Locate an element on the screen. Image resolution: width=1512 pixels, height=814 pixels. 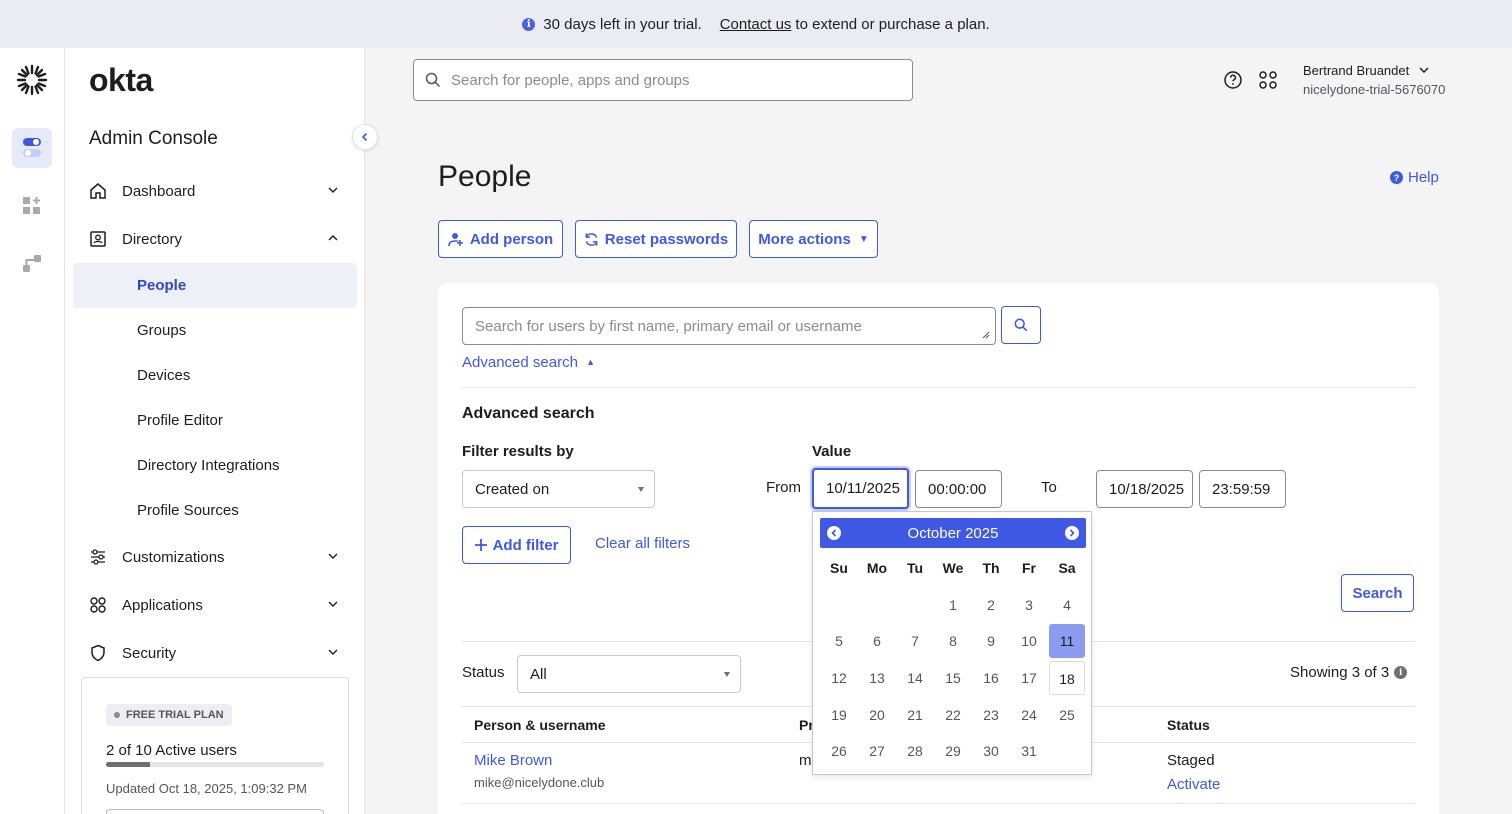
workflow-icon is located at coordinates (32, 264).